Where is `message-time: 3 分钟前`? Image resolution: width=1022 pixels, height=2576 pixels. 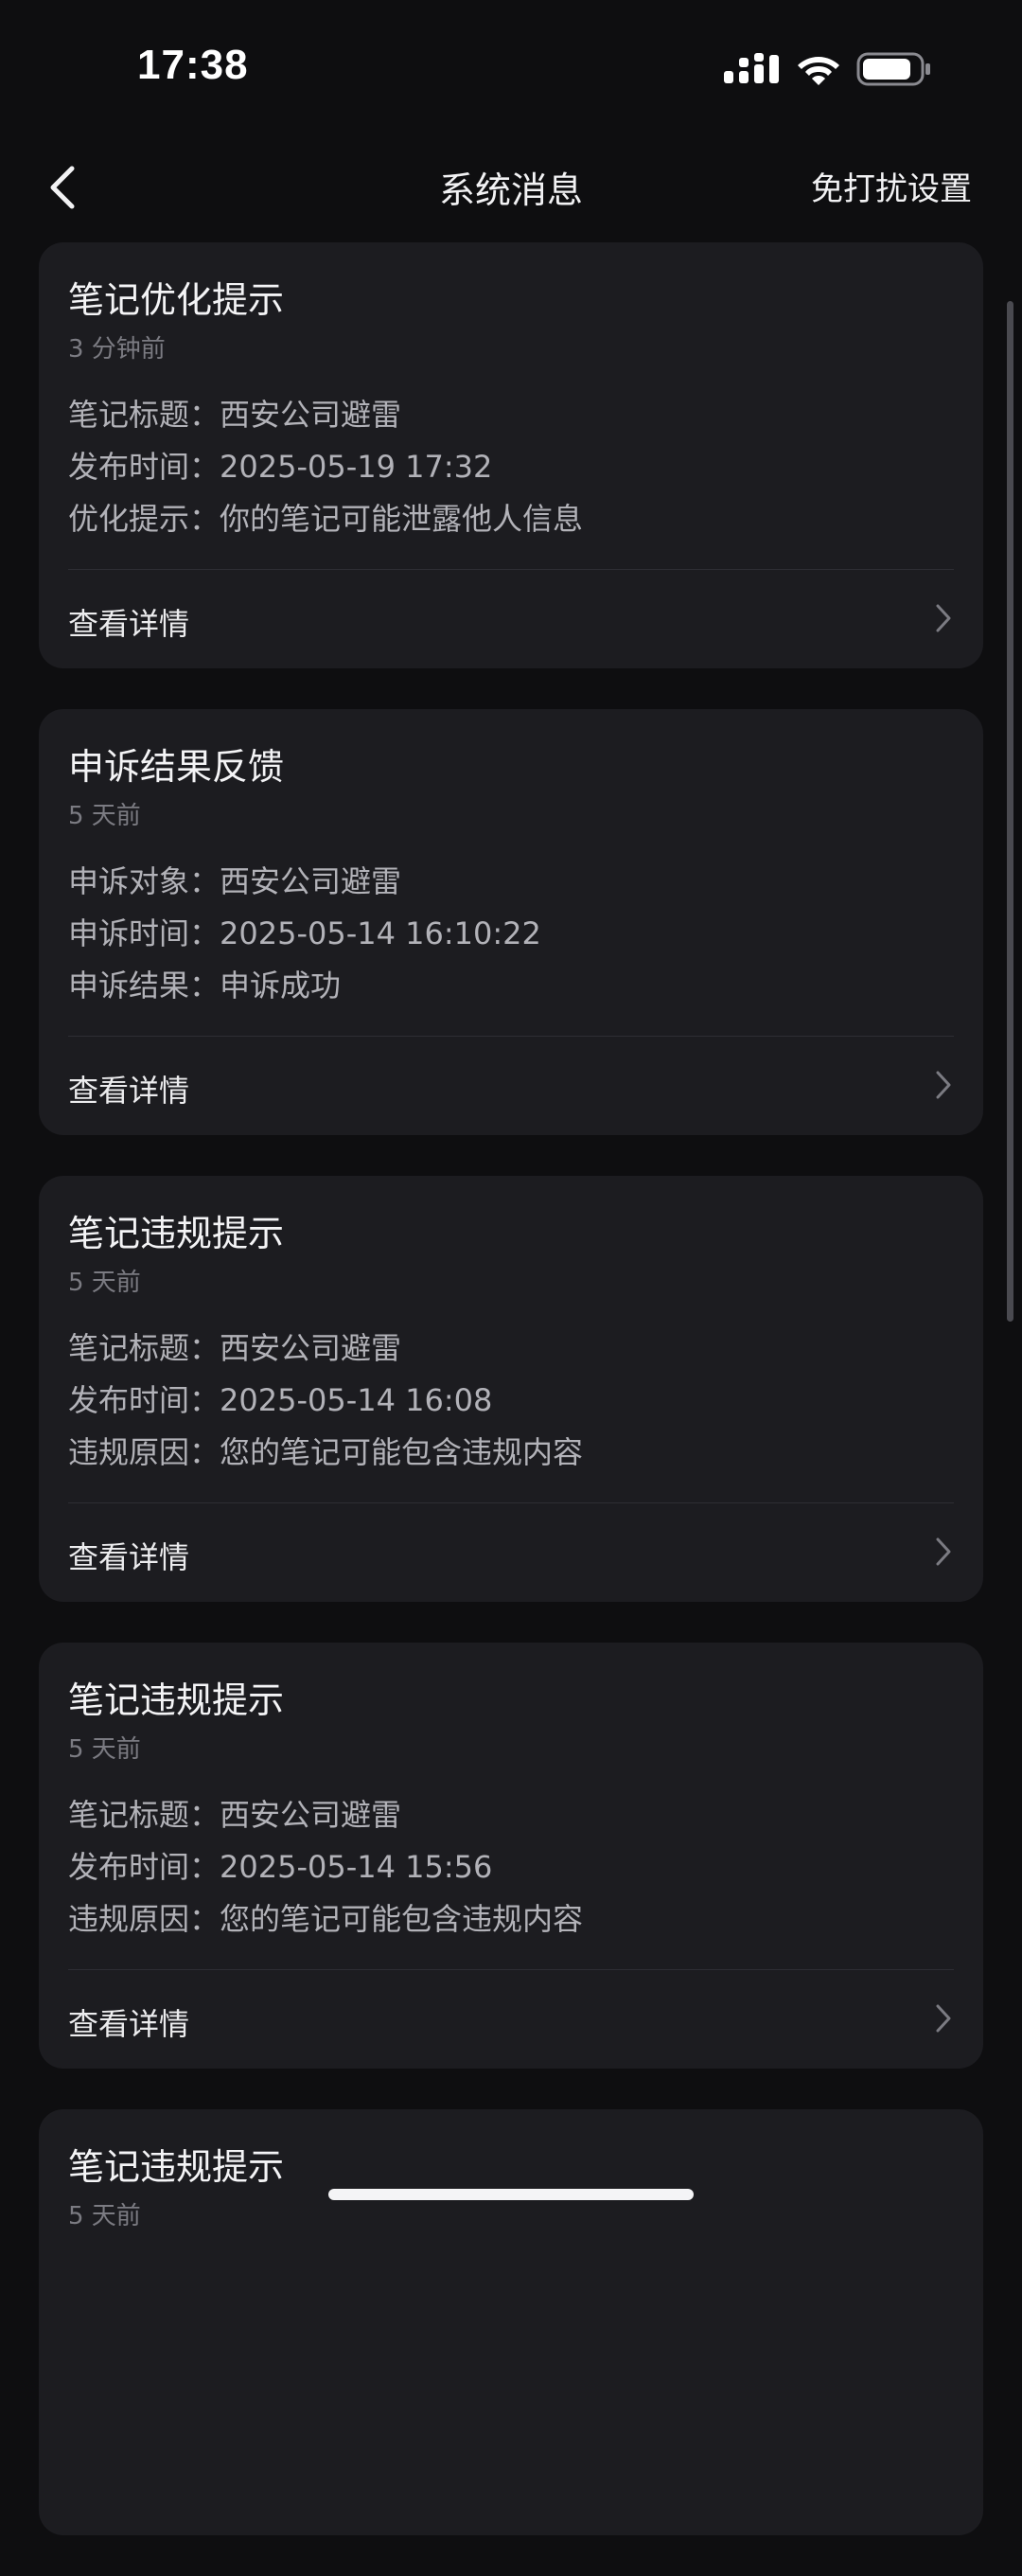 message-time: 3 分钟前 is located at coordinates (117, 350).